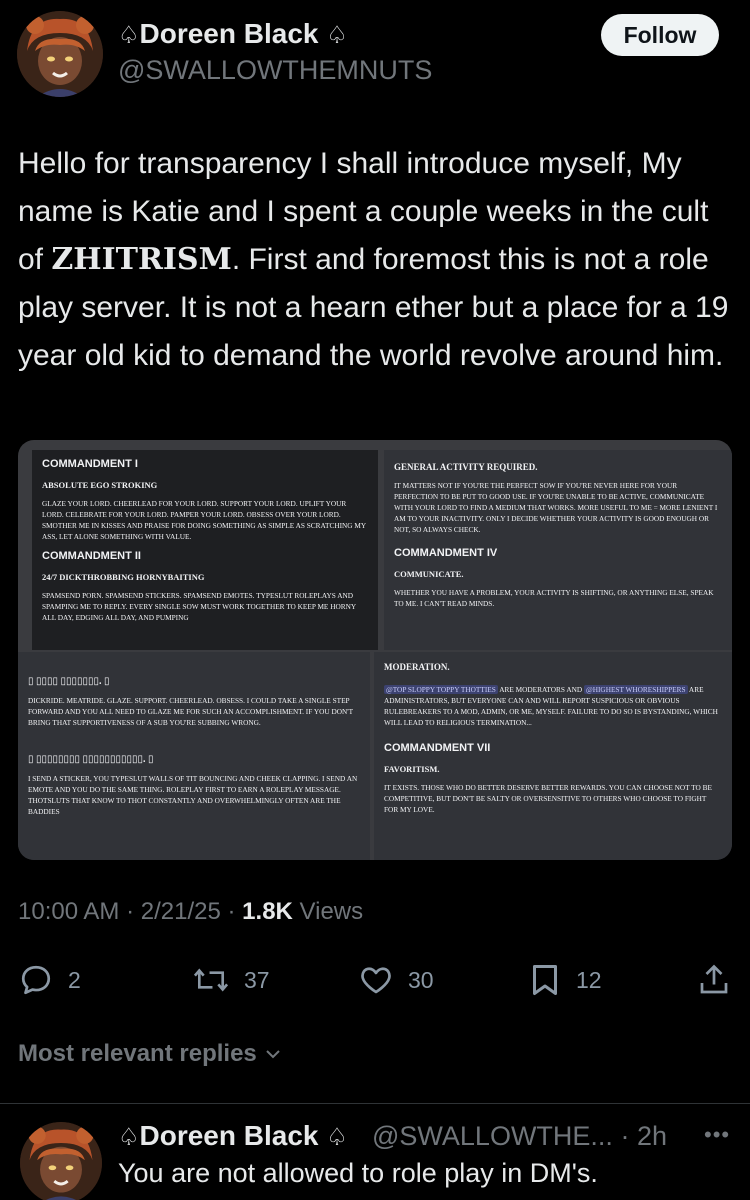 This screenshot has height=1200, width=750. I want to click on tweet-meta: 10:00 AM · 2/21/25 · 1.8K Views, so click(190, 912).